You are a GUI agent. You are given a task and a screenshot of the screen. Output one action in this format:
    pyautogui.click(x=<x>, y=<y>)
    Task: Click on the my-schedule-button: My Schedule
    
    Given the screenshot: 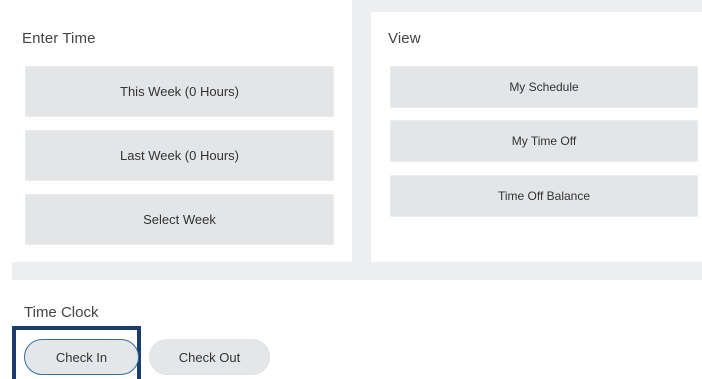 What is the action you would take?
    pyautogui.click(x=544, y=87)
    